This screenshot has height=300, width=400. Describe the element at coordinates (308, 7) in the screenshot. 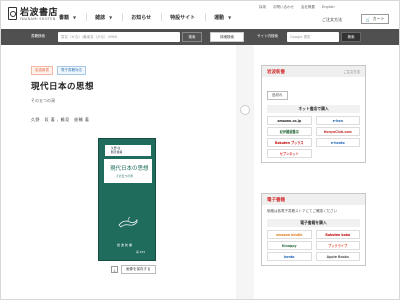

I see `util-link-company: 会社概要` at that location.